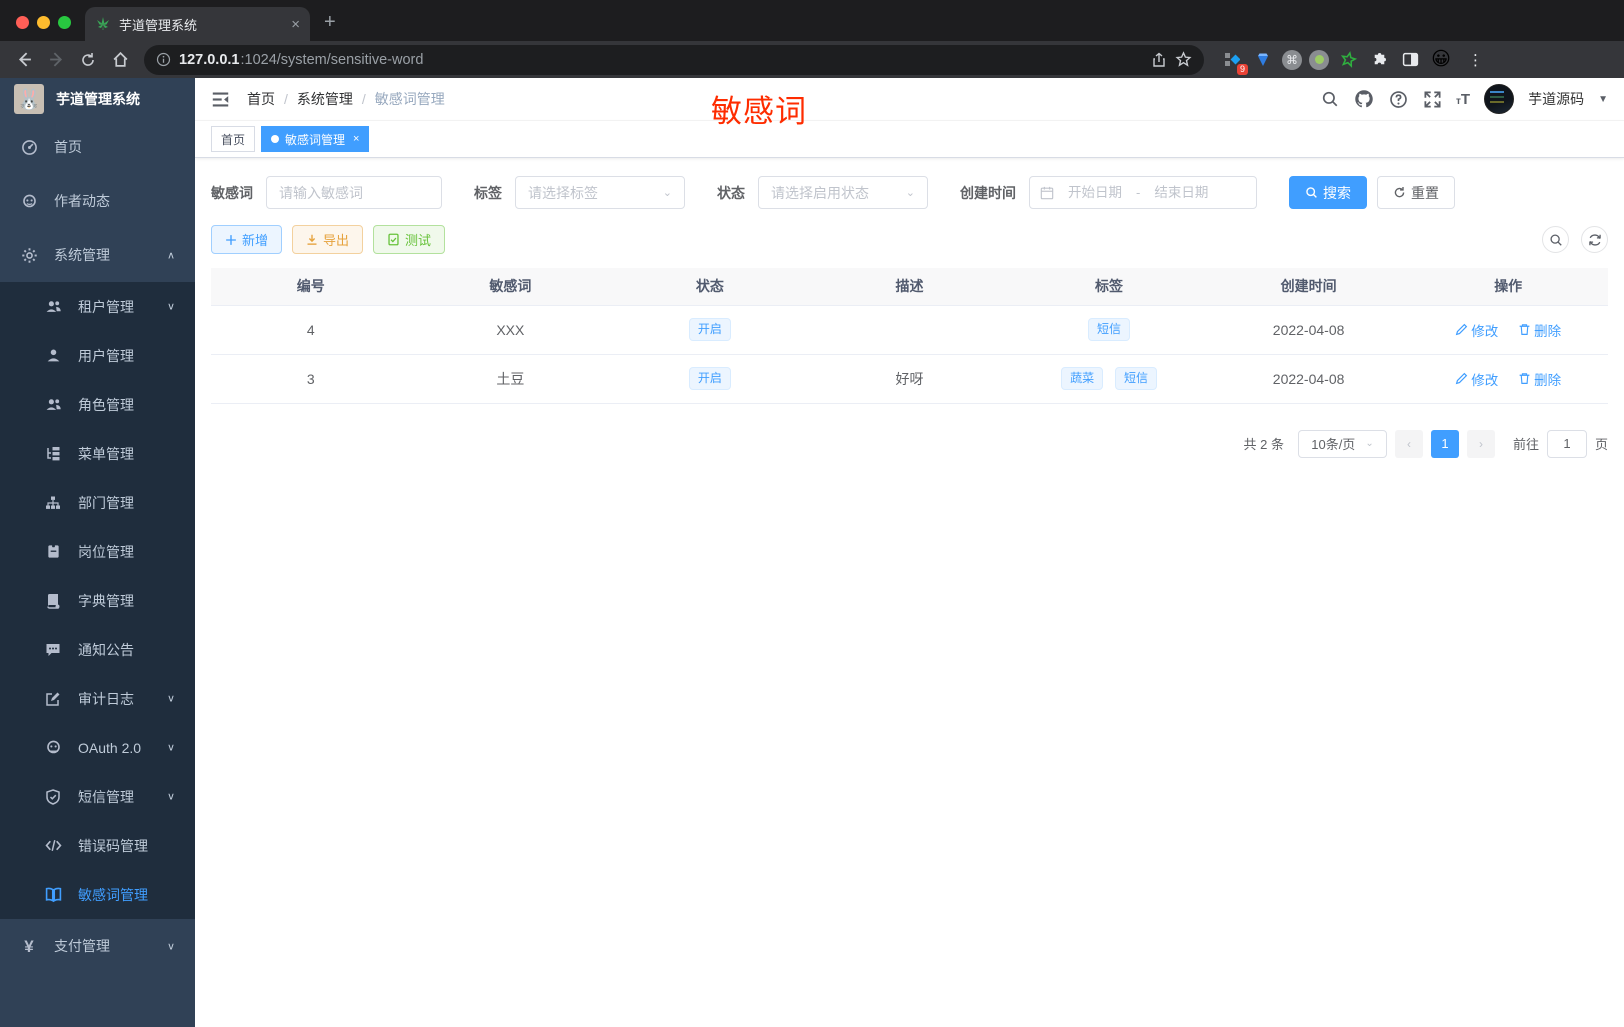 The height and width of the screenshot is (1027, 1624). I want to click on add-button: 新增, so click(247, 239).